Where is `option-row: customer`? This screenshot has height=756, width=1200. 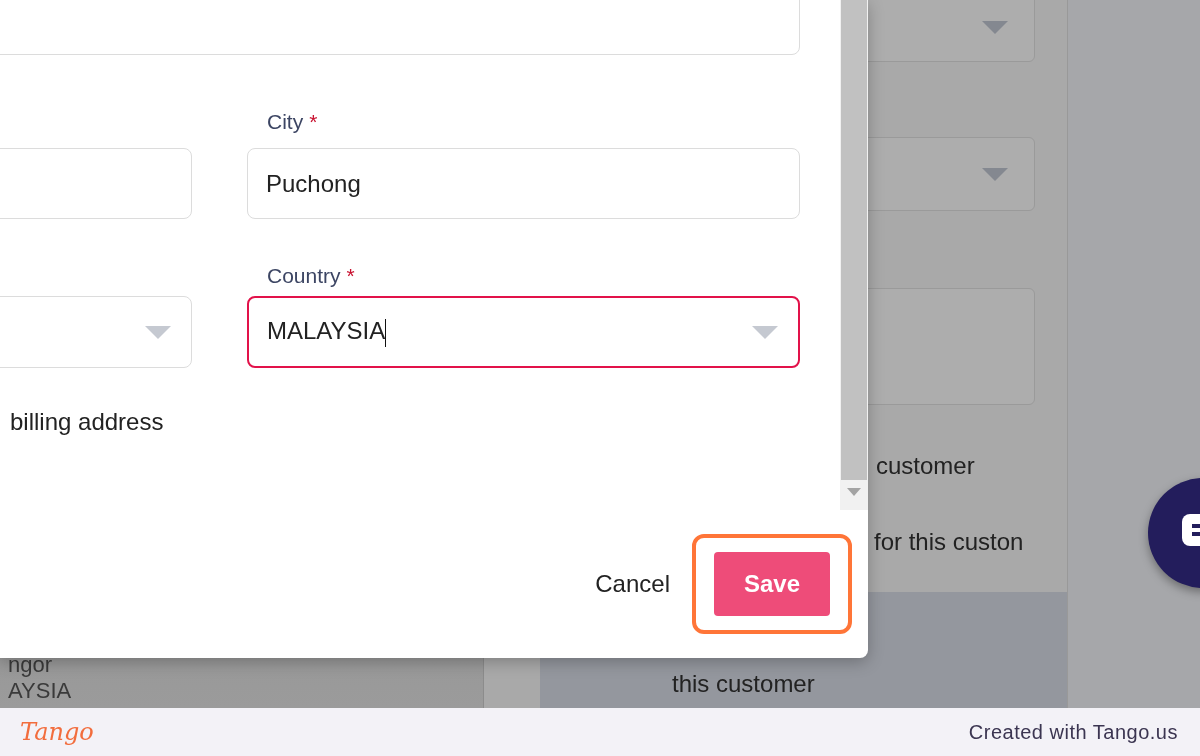 option-row: customer is located at coordinates (967, 466).